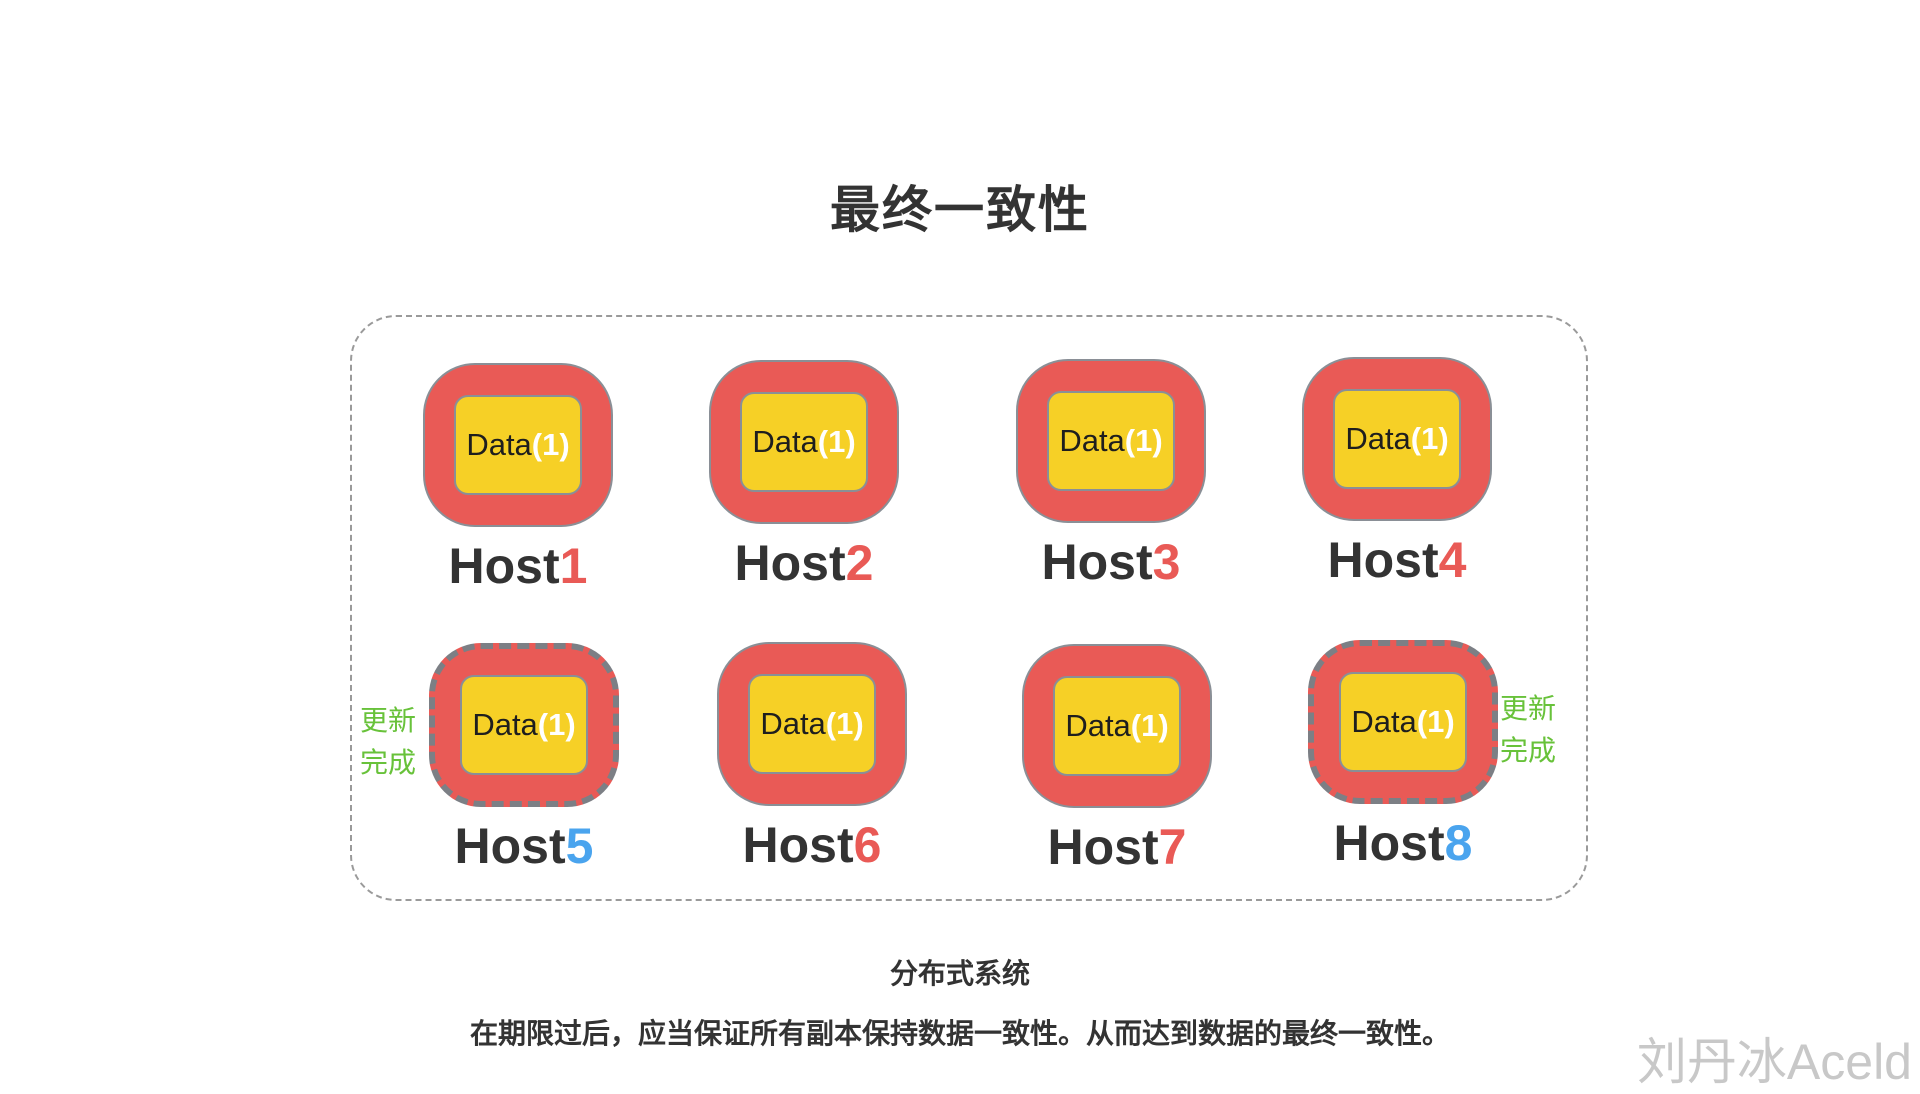 The height and width of the screenshot is (1094, 1920). What do you see at coordinates (959, 1033) in the screenshot?
I see `description-text: 在期限过后，应当保证所有副本保持数据一致性。从而达到数据的最终一致性。` at bounding box center [959, 1033].